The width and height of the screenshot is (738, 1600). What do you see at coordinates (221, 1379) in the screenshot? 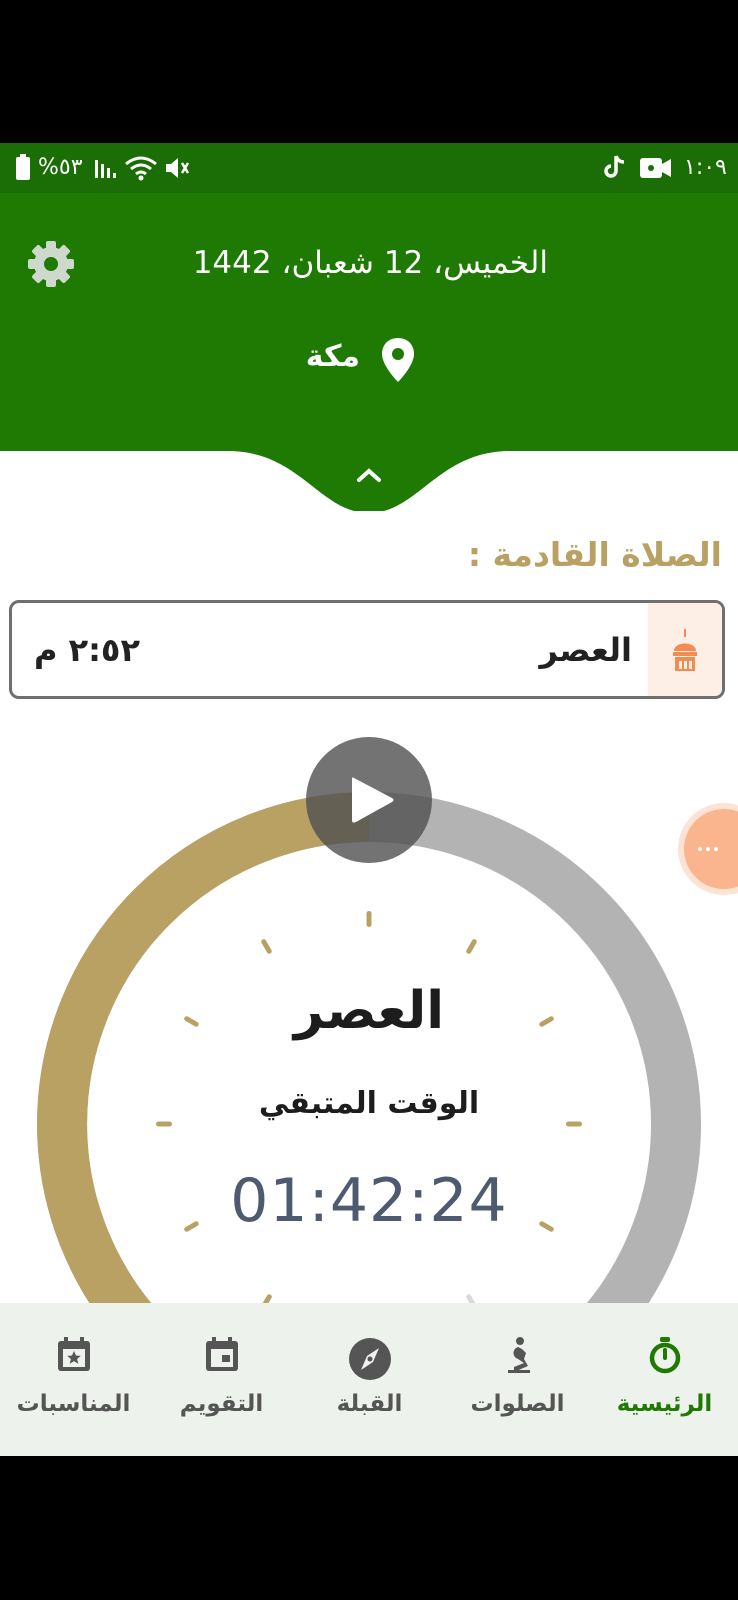
I see `nav-item-calendar: التقويم` at bounding box center [221, 1379].